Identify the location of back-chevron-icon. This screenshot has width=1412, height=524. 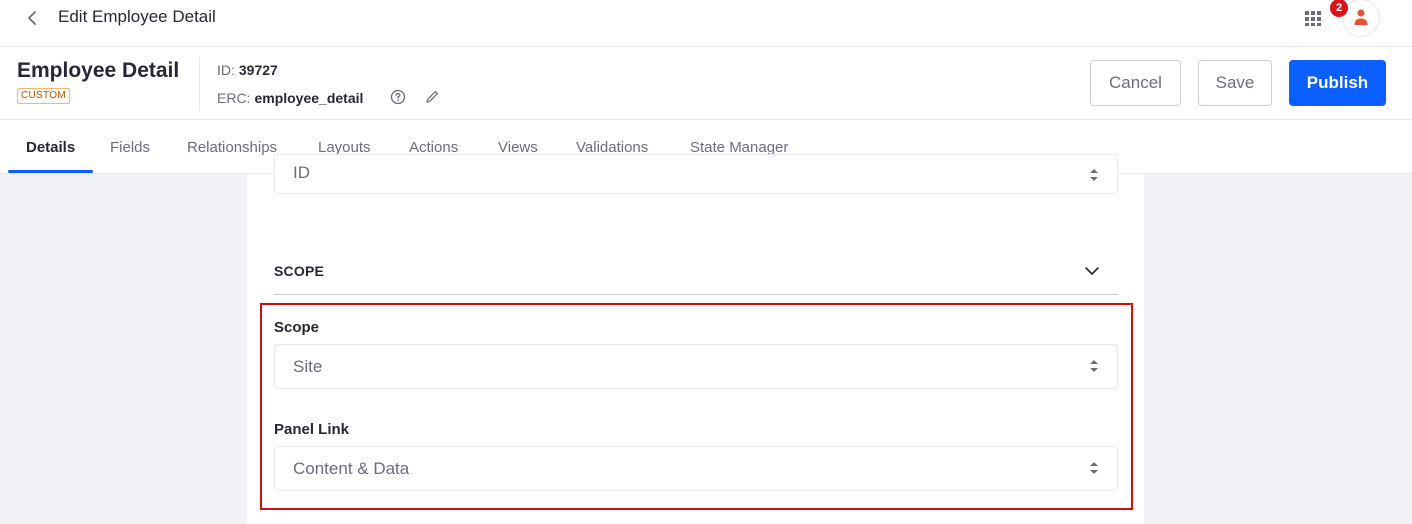
(32, 18).